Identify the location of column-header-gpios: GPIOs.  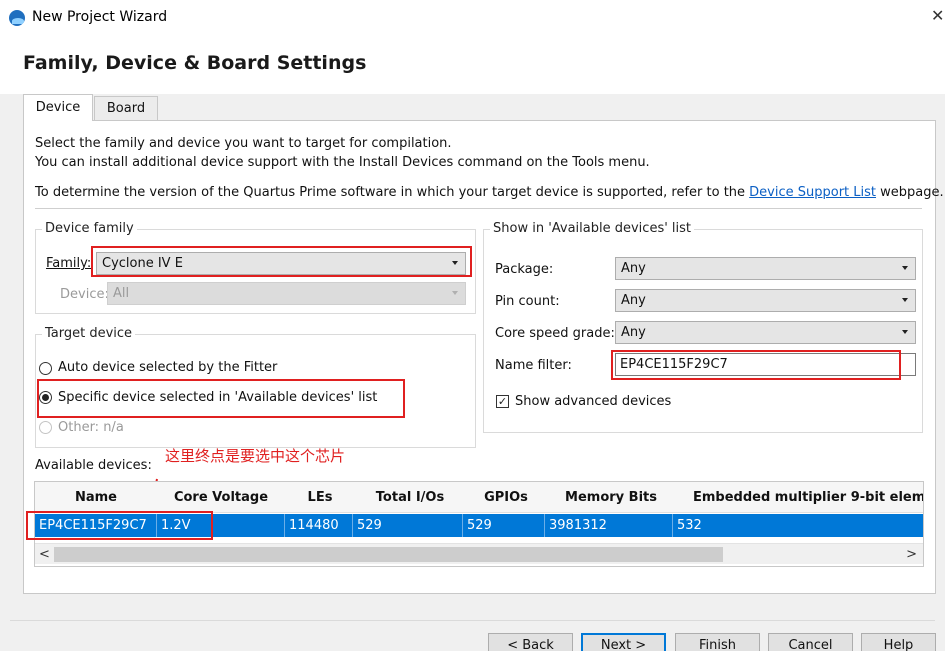
(506, 497).